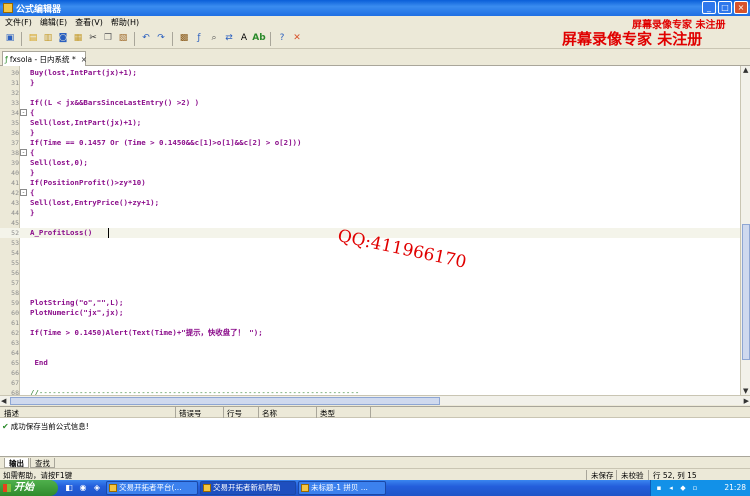 The width and height of the screenshot is (750, 496). I want to click on code-line: 58, so click(370, 293).